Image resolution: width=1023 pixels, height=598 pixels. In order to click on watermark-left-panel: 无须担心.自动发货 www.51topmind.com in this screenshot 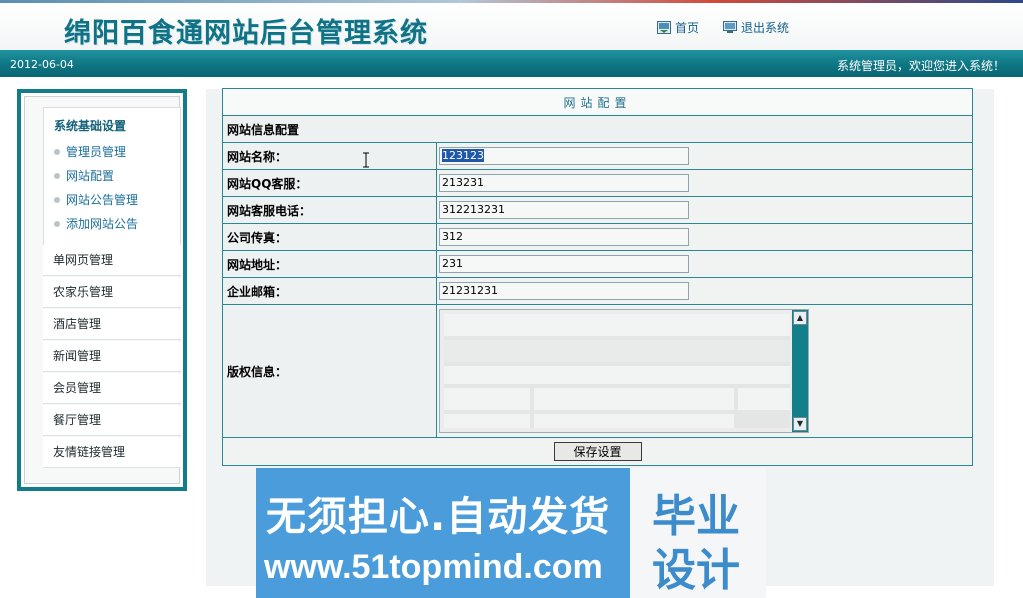, I will do `click(443, 533)`.